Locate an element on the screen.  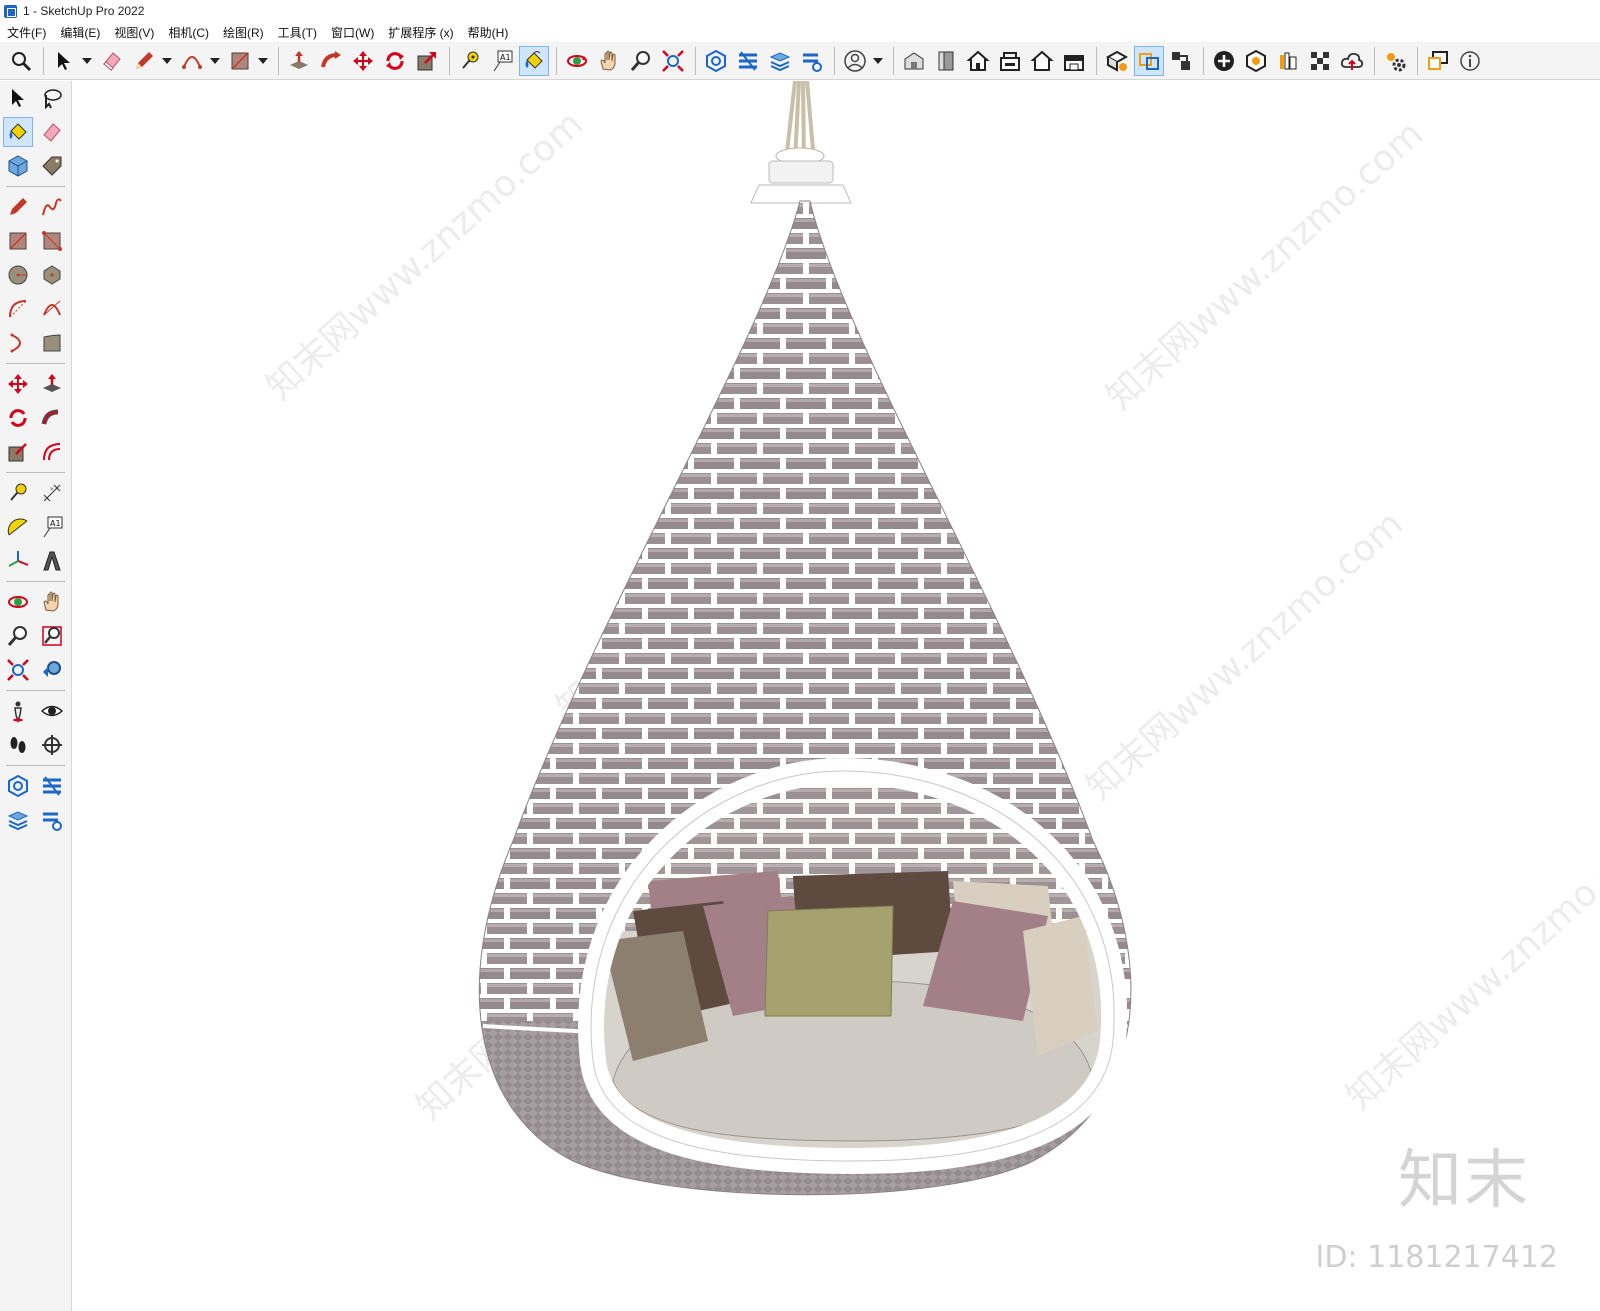
section-cuts-icon is located at coordinates (1181, 61).